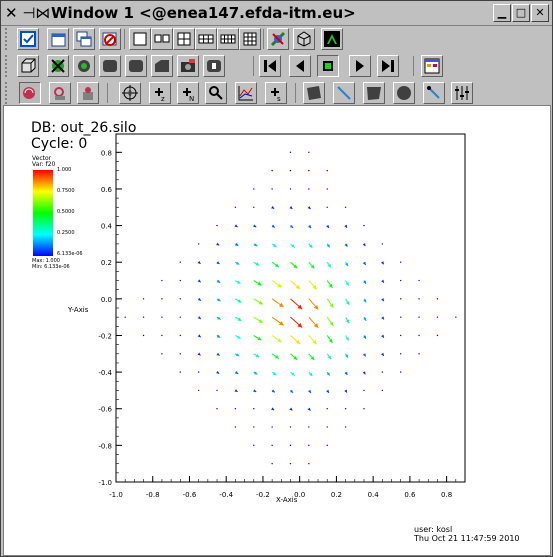 This screenshot has width=553, height=557. Describe the element at coordinates (332, 39) in the screenshot. I see `invert-background-button` at that location.